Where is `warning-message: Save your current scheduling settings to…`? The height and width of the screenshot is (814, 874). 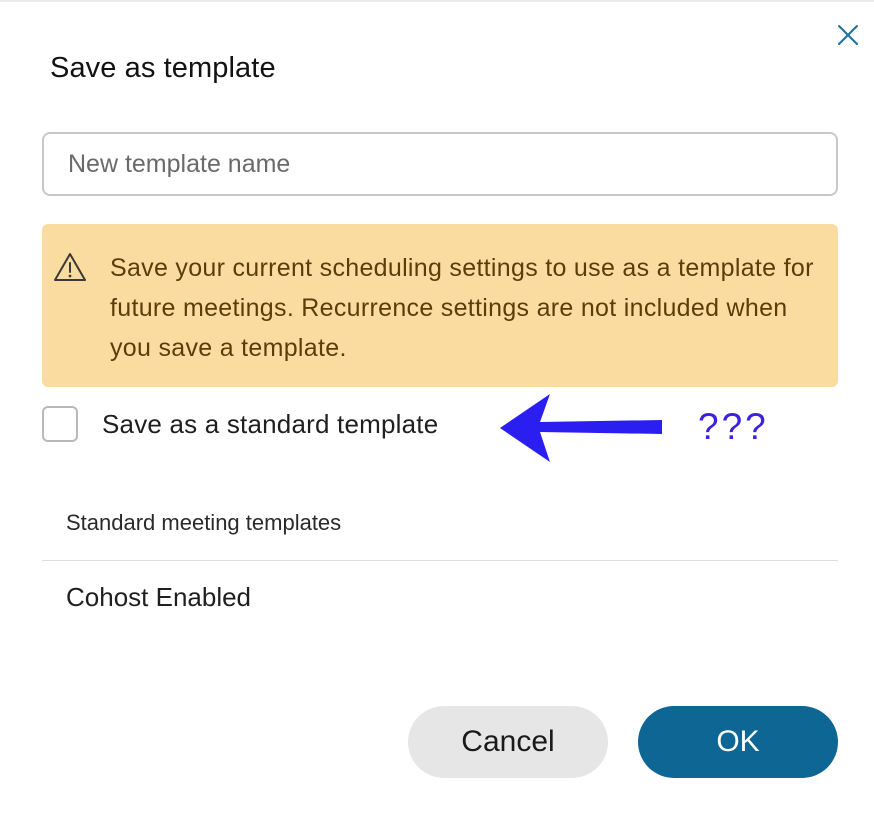 warning-message: Save your current scheduling settings to… is located at coordinates (462, 308).